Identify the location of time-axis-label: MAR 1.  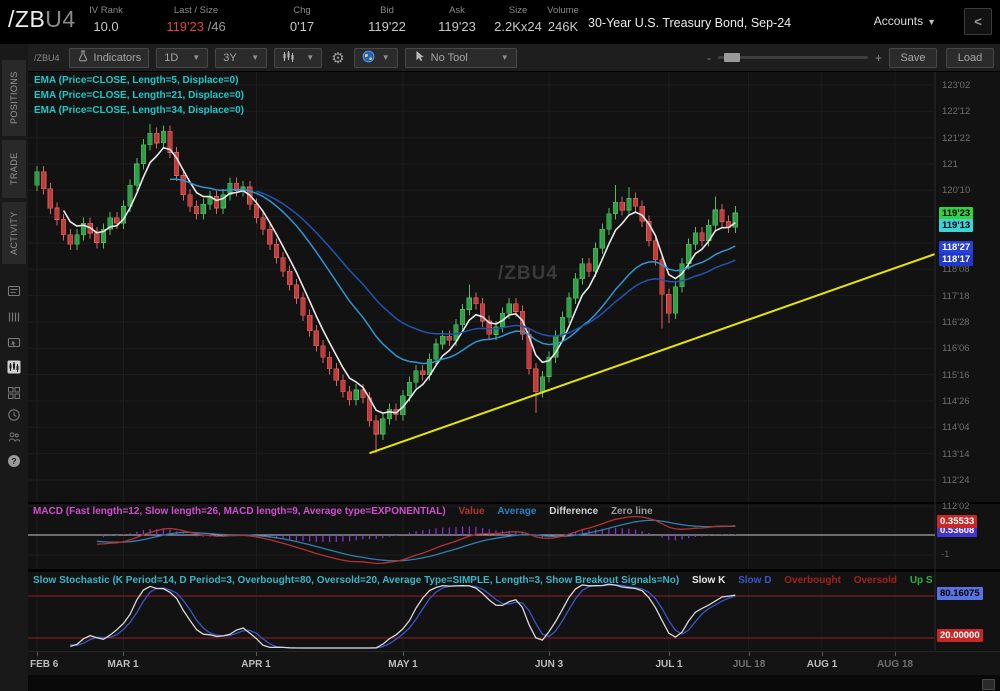
(123, 664).